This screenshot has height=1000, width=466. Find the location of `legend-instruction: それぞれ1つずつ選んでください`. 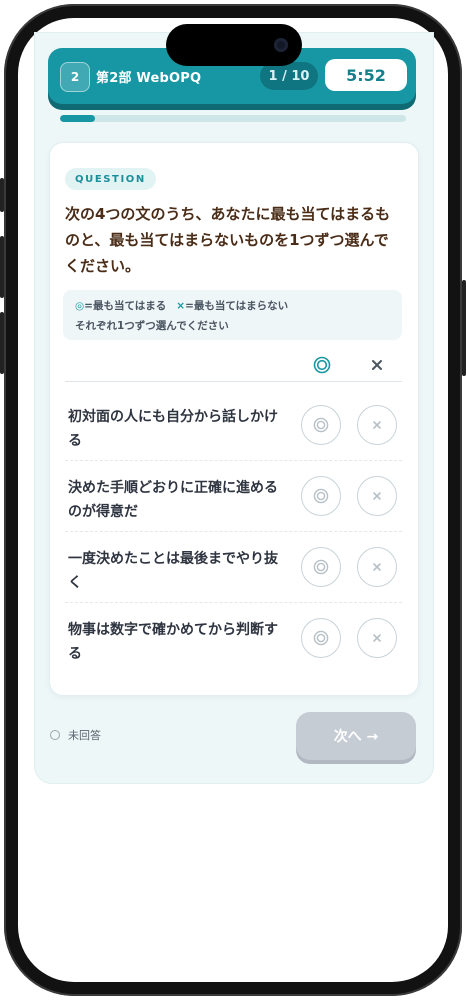

legend-instruction: それぞれ1つずつ選んでください is located at coordinates (152, 326).